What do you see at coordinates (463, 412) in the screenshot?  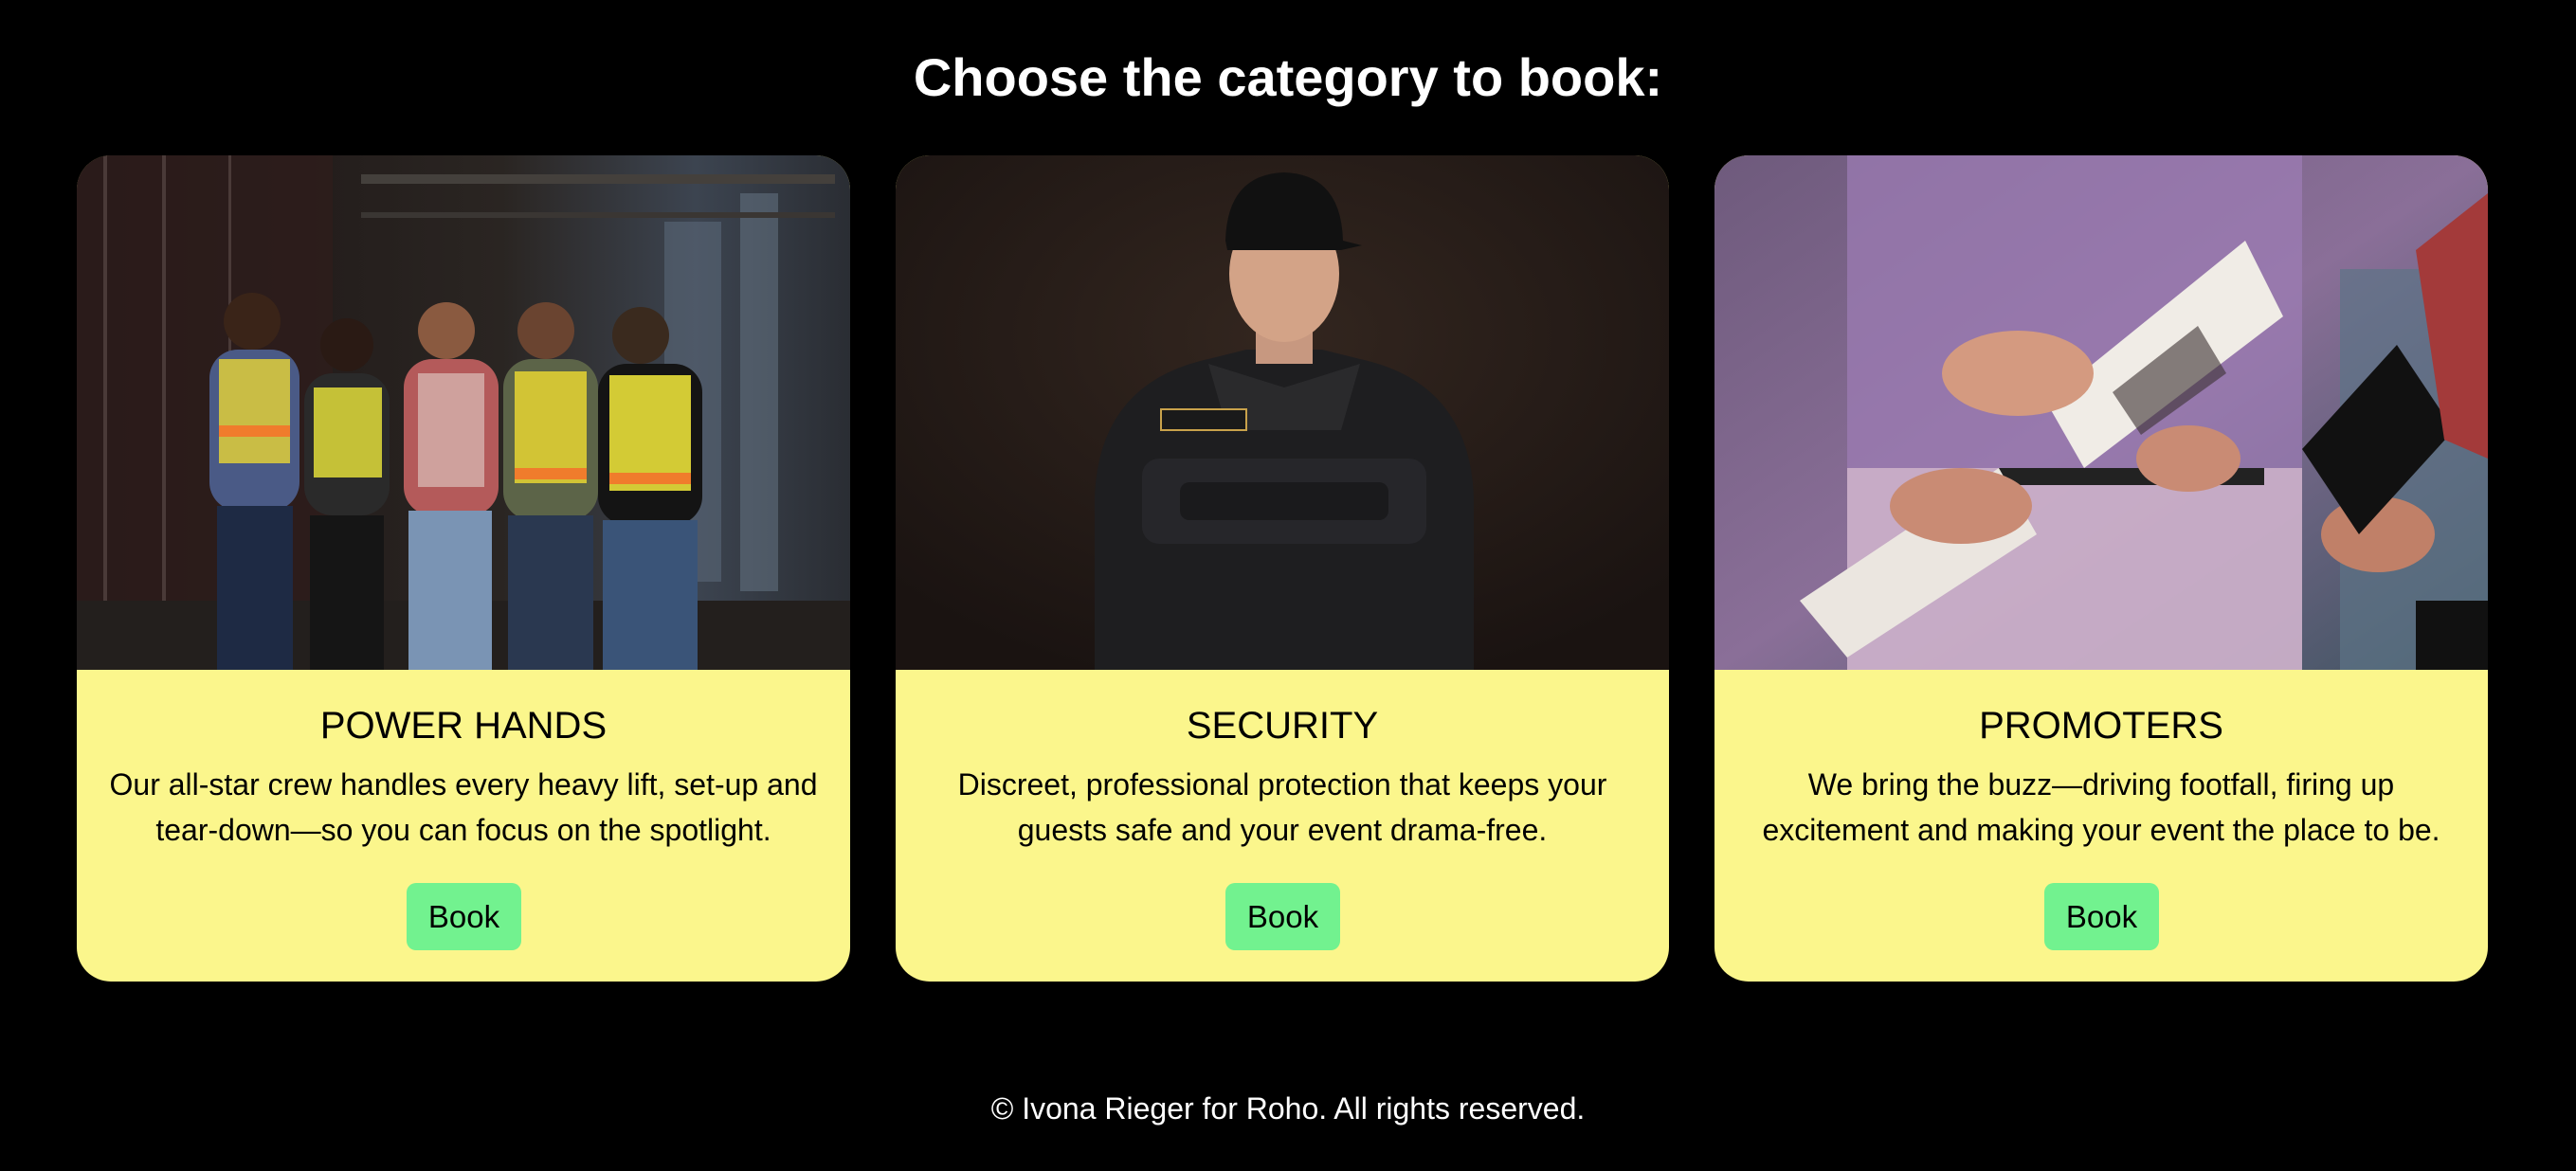 I see `power-hands-photo` at bounding box center [463, 412].